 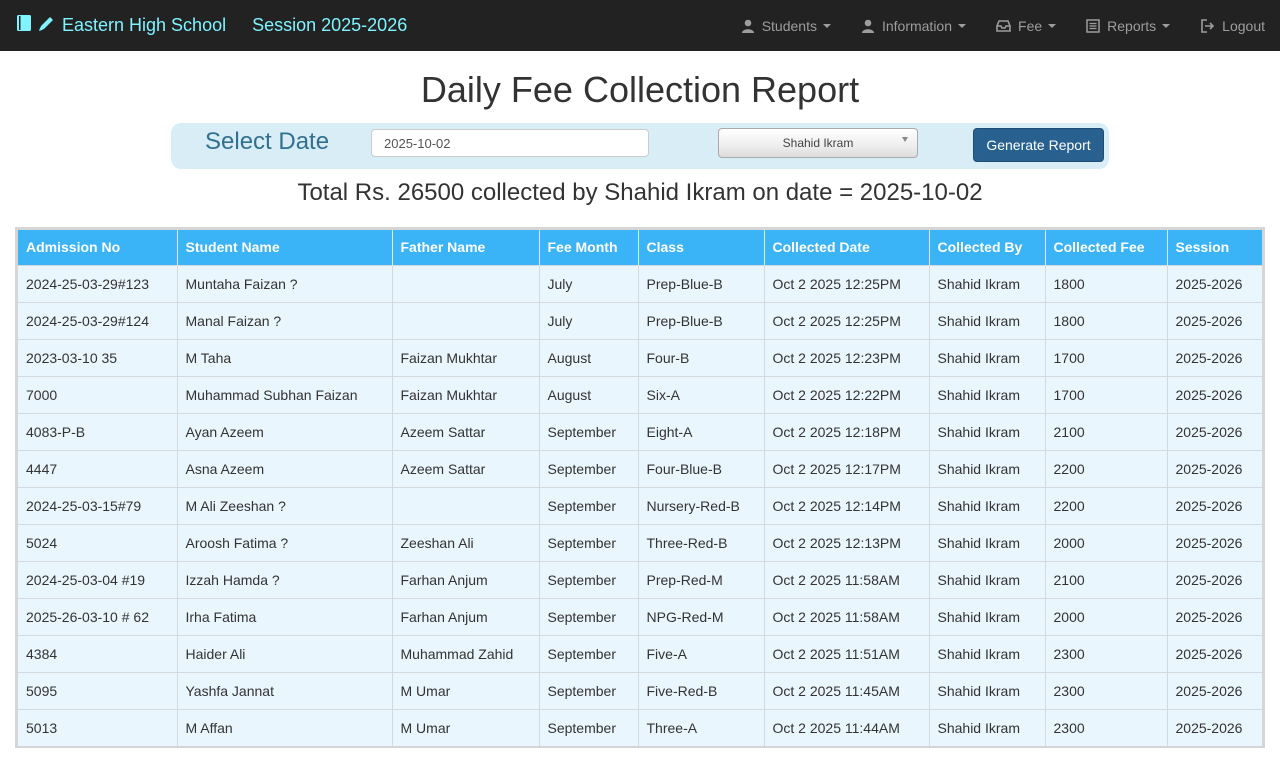 What do you see at coordinates (847, 542) in the screenshot?
I see `table-cell: Oct 2 2025 12:13PM` at bounding box center [847, 542].